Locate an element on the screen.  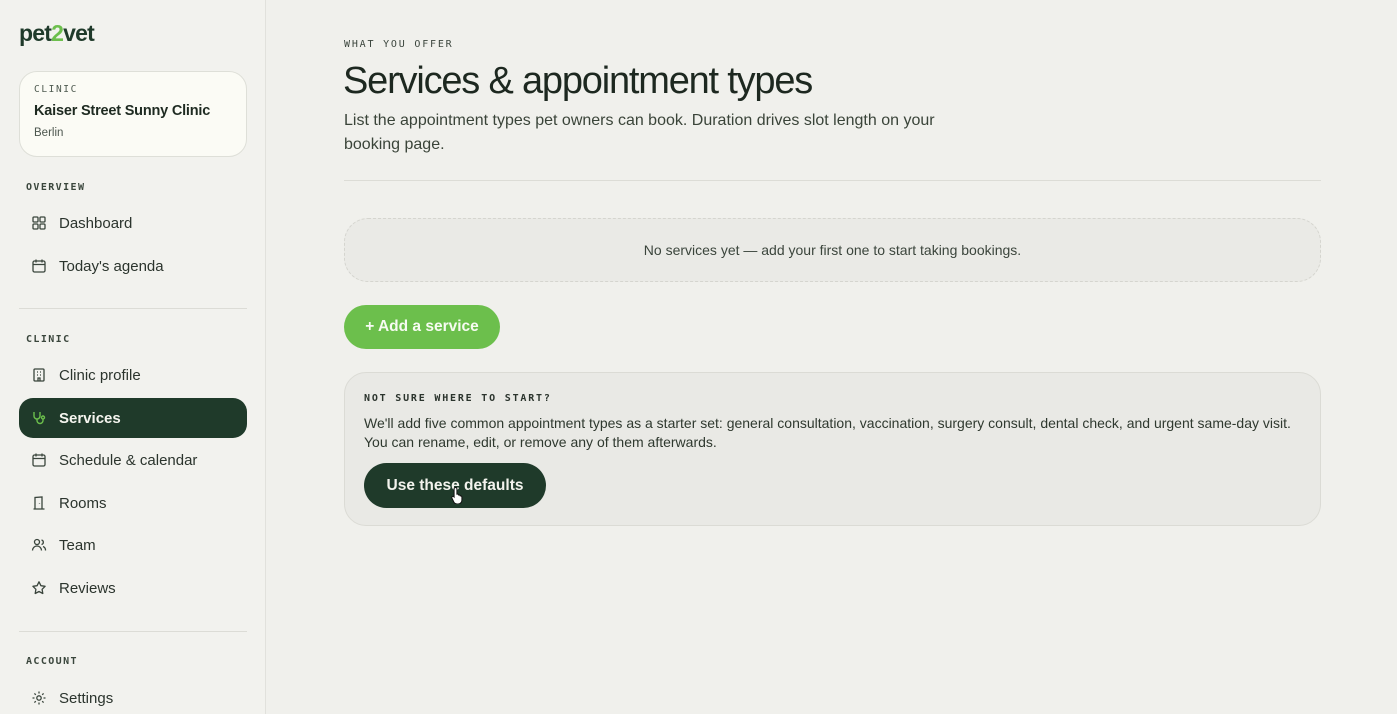
sidebar-item-label: Clinic profile is located at coordinates (100, 375).